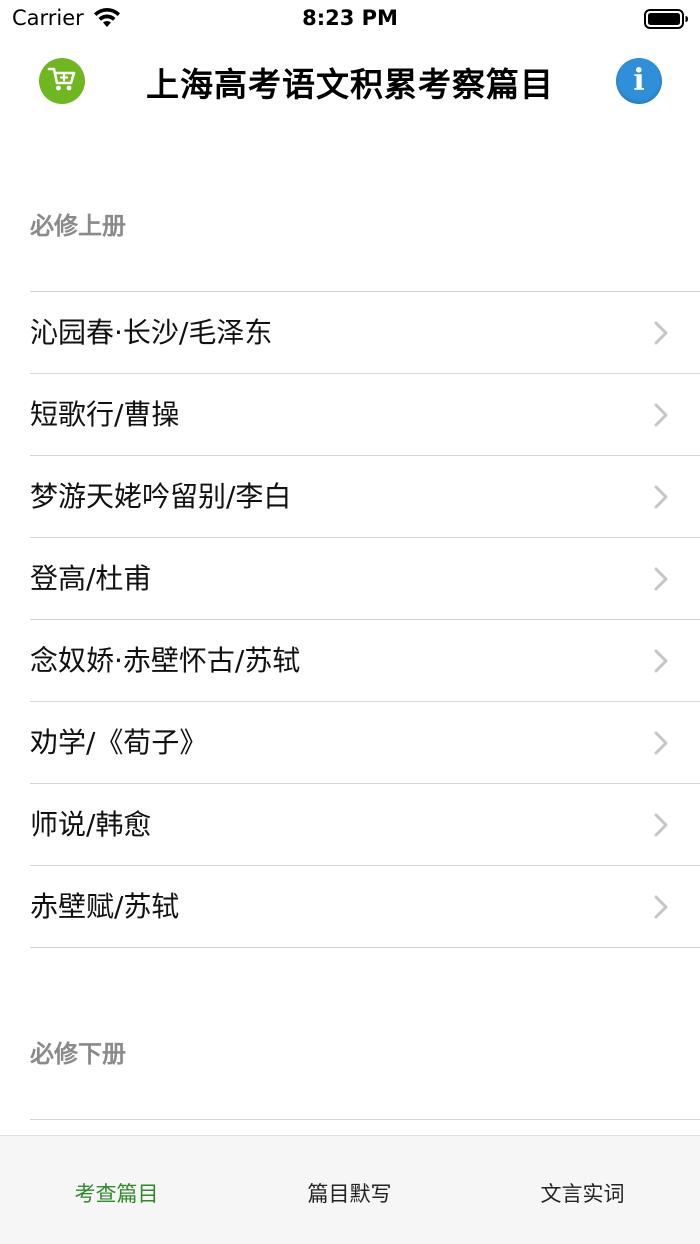 The image size is (700, 1244). What do you see at coordinates (350, 84) in the screenshot?
I see `page-title: 上海高考语文积累考察篇目` at bounding box center [350, 84].